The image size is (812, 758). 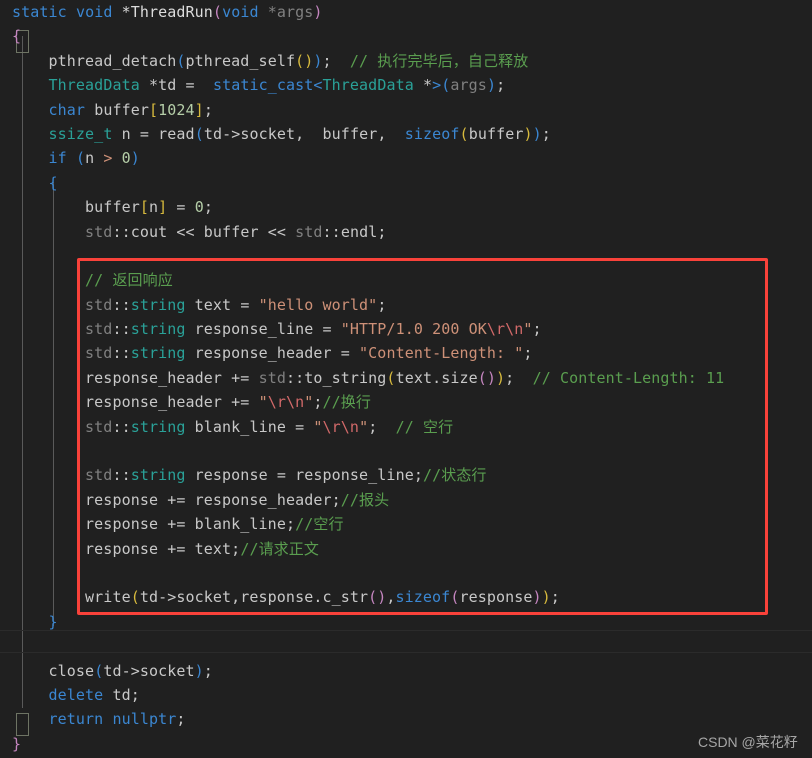 What do you see at coordinates (406, 744) in the screenshot?
I see `code-line-31: }` at bounding box center [406, 744].